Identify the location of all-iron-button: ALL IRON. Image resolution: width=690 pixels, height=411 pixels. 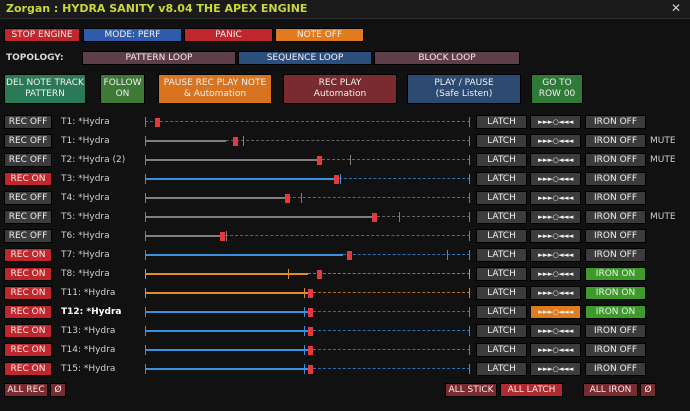
(610, 390).